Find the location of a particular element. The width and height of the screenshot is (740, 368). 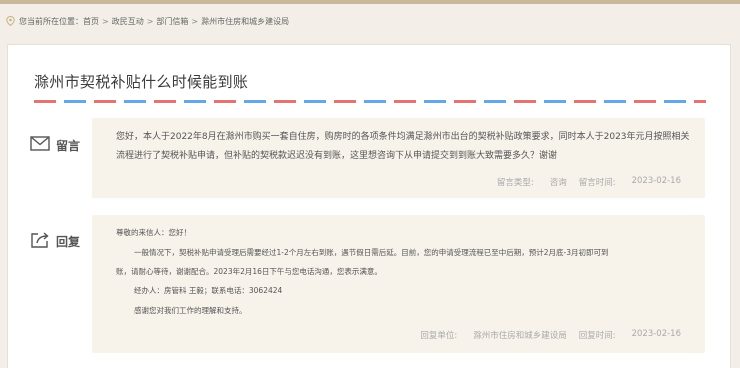

envelope-icon is located at coordinates (43, 145).